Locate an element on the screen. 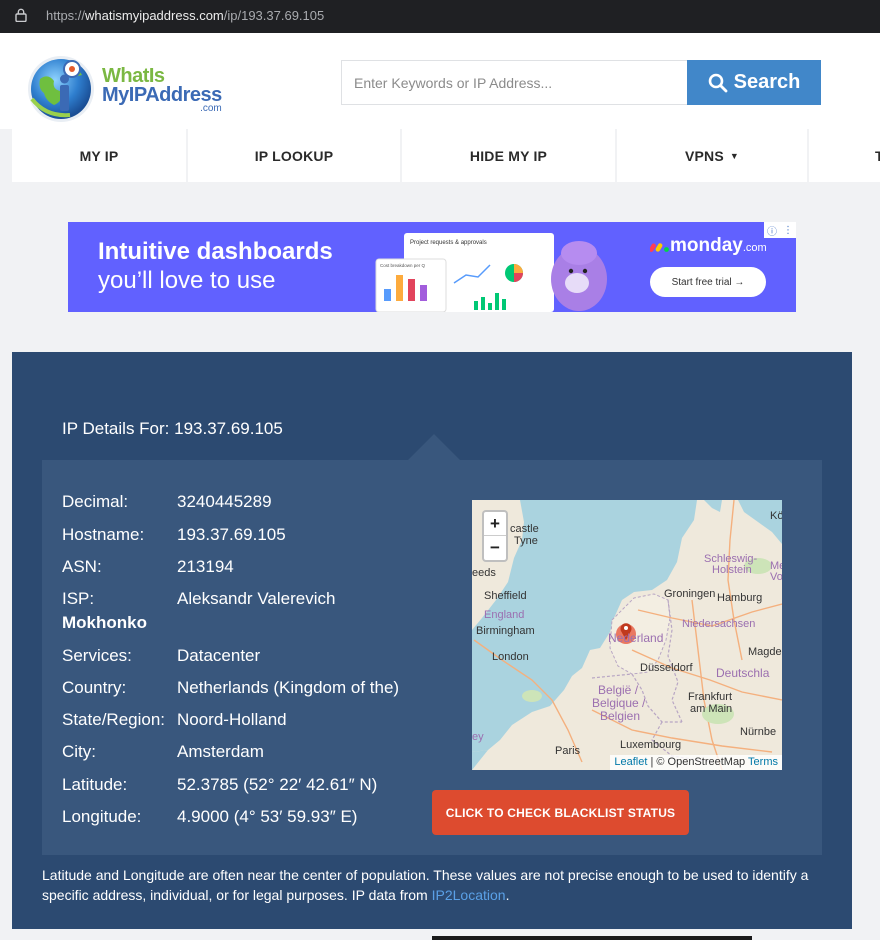 The image size is (880, 940). ip2location-link: IP2Location is located at coordinates (469, 895).